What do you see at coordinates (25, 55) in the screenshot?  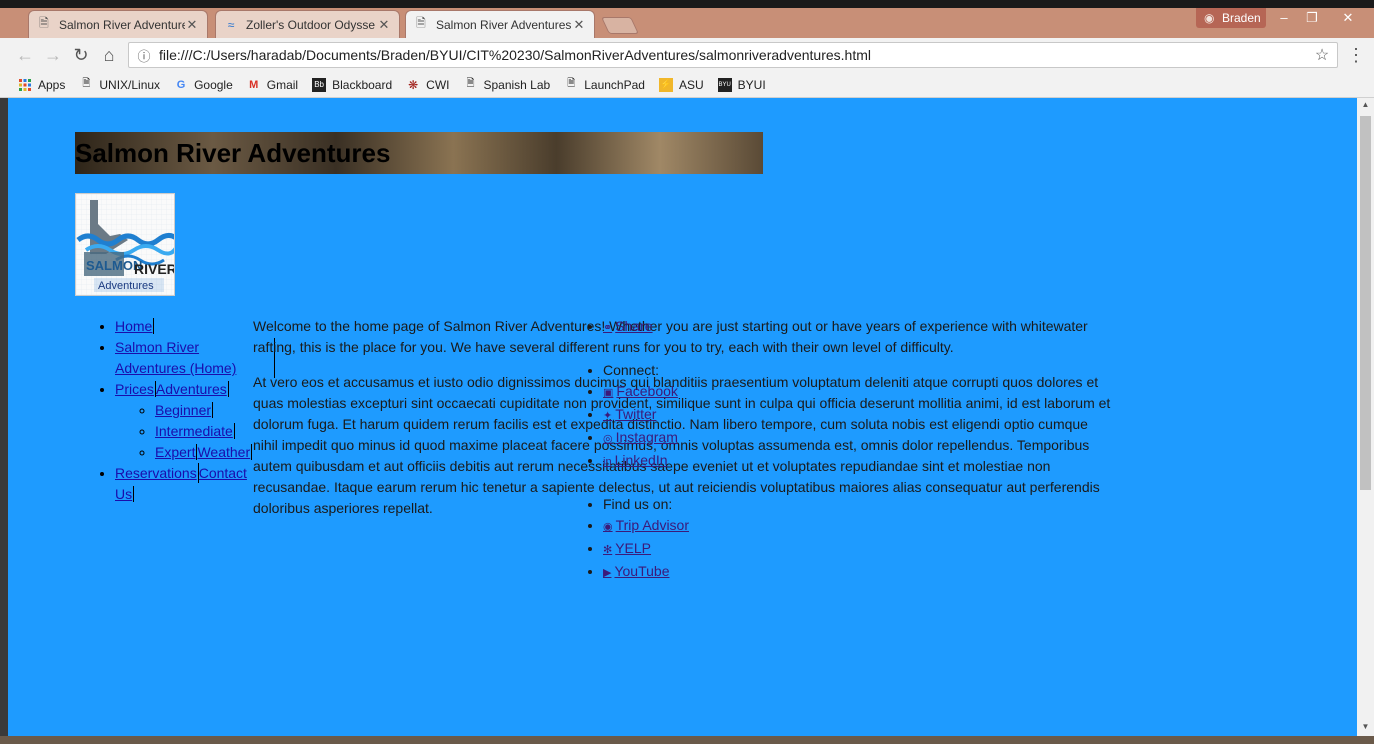 I see `back-button: ←` at bounding box center [25, 55].